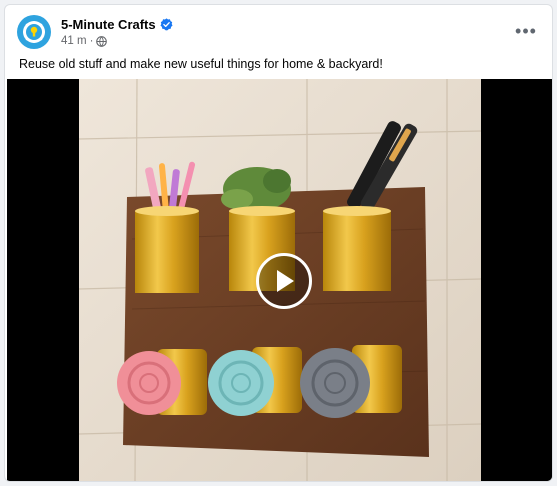 The width and height of the screenshot is (557, 486). I want to click on page-avatar, so click(34, 32).